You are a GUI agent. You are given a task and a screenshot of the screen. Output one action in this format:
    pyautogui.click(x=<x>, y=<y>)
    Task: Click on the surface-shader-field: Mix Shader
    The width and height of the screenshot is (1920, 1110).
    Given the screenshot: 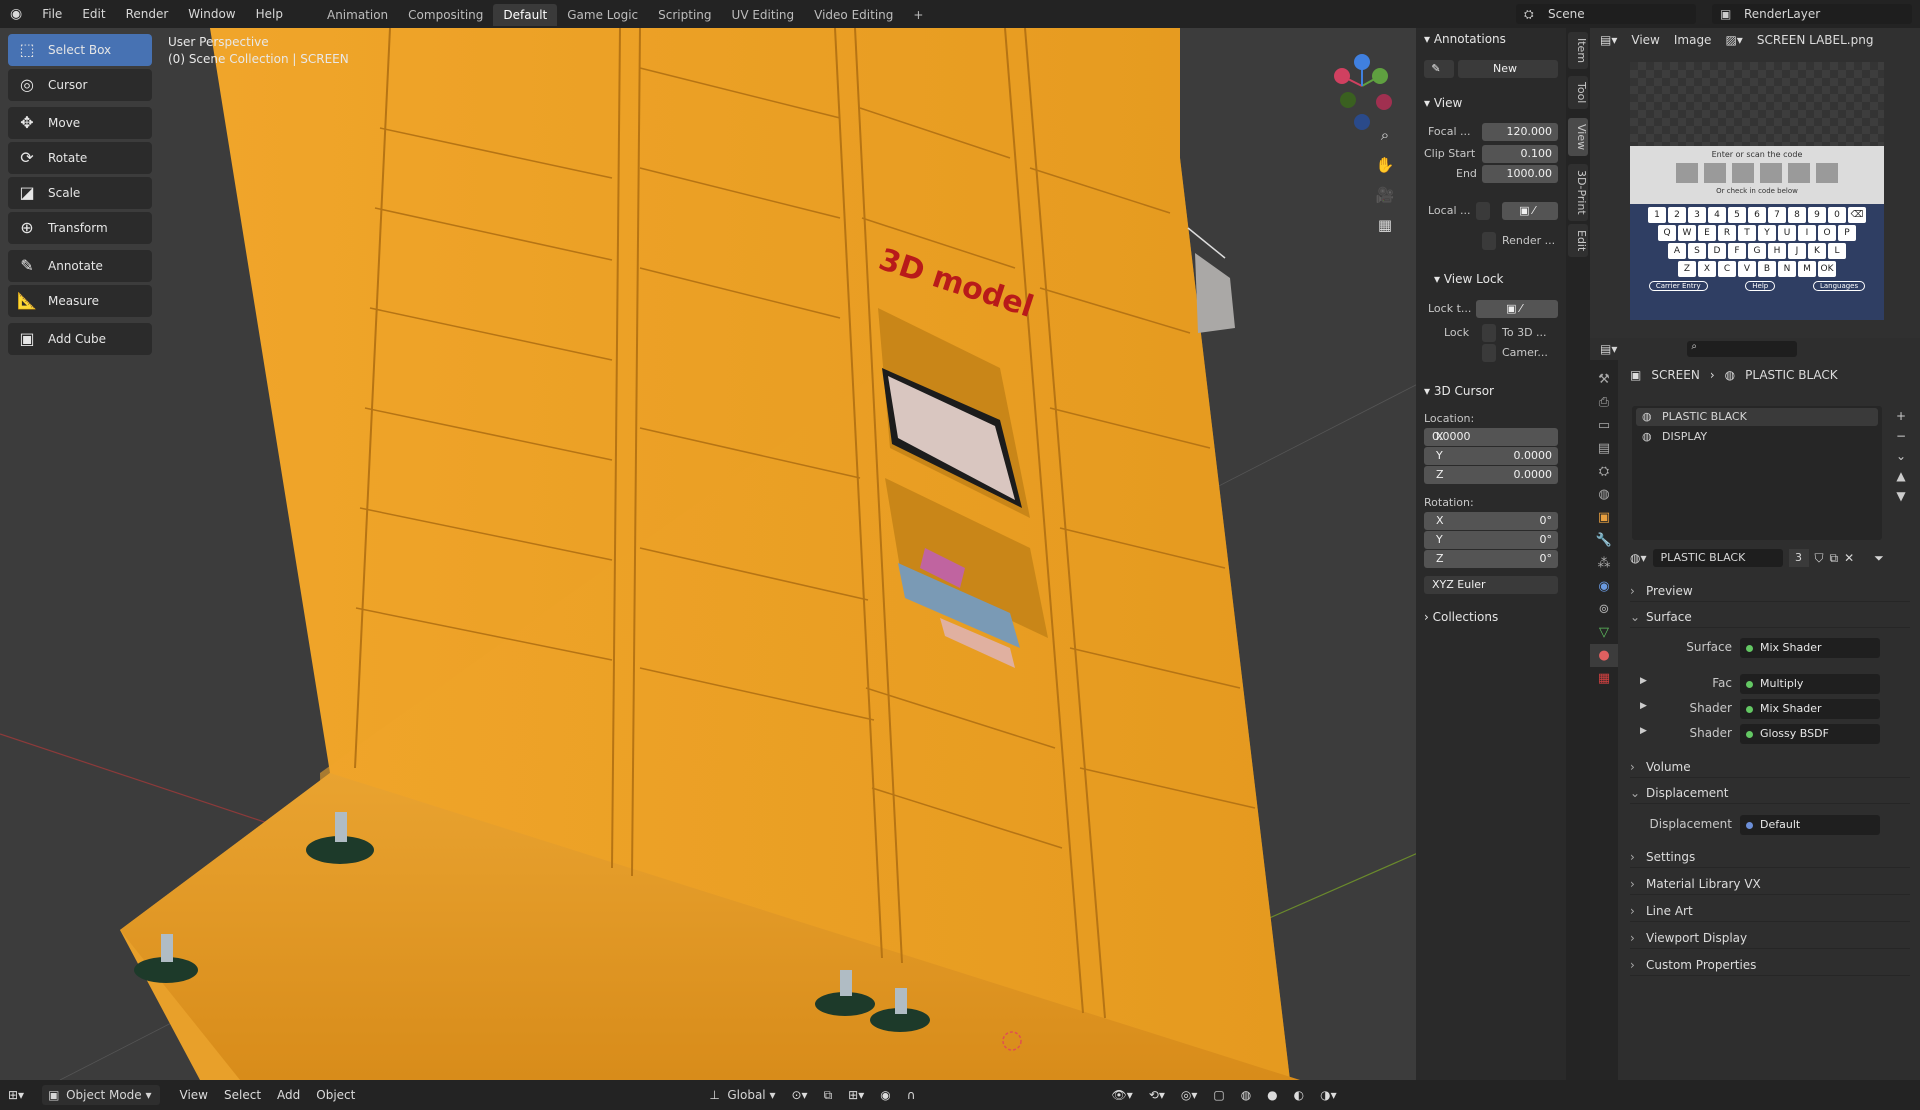 What is the action you would take?
    pyautogui.click(x=1810, y=648)
    